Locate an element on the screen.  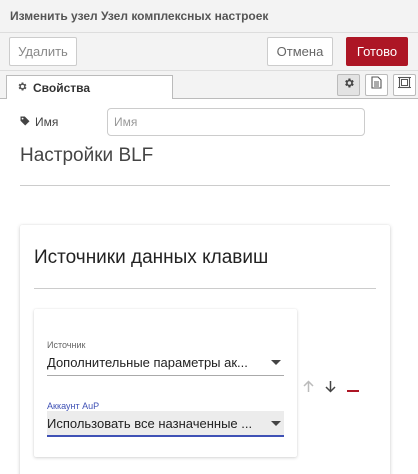
document-icon is located at coordinates (376, 85).